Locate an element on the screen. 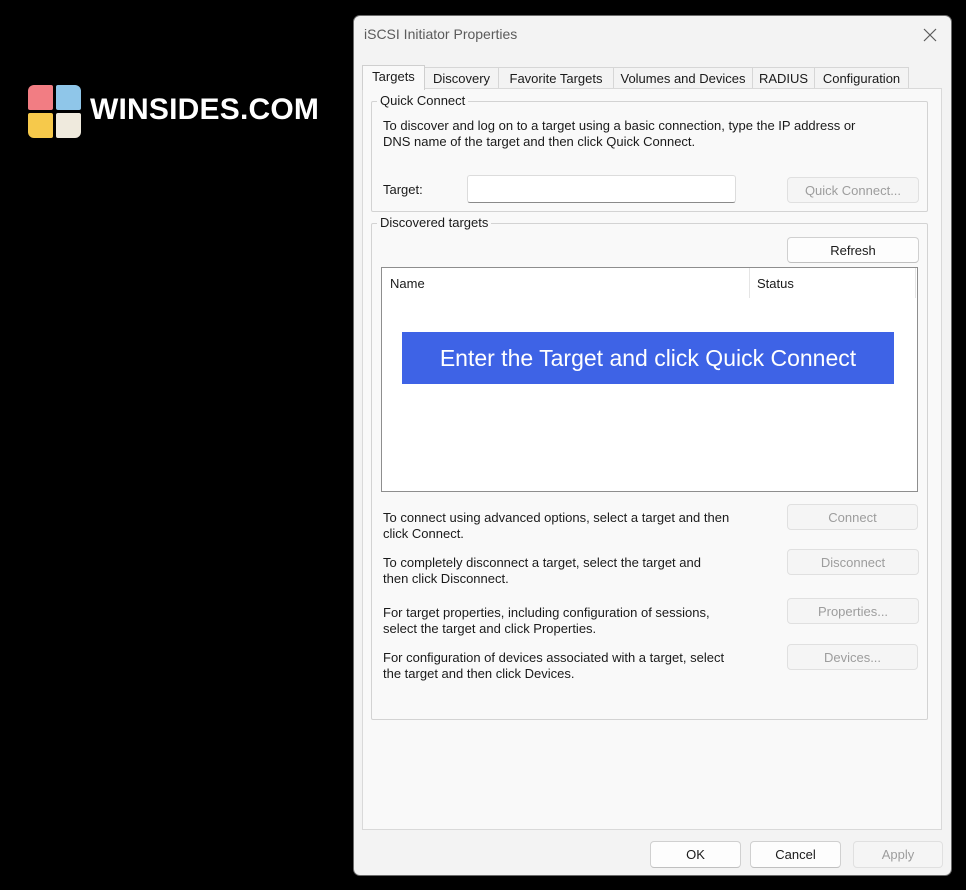 The width and height of the screenshot is (966, 890). apply-button: Apply is located at coordinates (898, 854).